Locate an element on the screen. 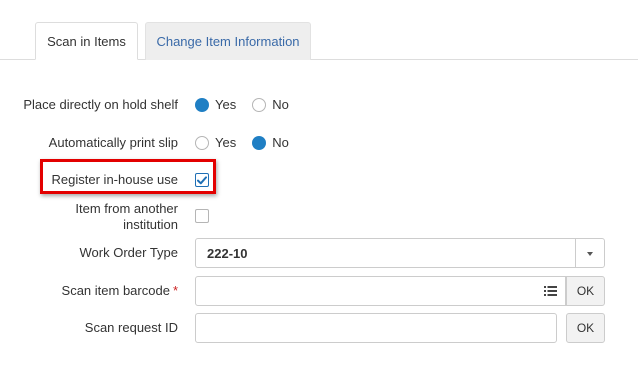 This screenshot has height=373, width=638. work-order-type-value: 222-10 is located at coordinates (227, 253).